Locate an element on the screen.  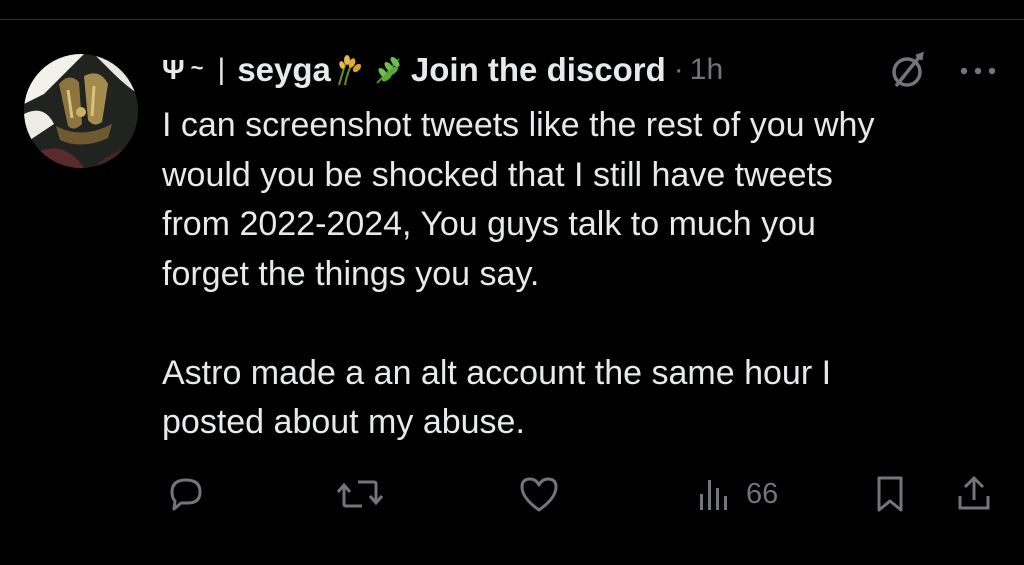
post-time: 1h is located at coordinates (706, 70).